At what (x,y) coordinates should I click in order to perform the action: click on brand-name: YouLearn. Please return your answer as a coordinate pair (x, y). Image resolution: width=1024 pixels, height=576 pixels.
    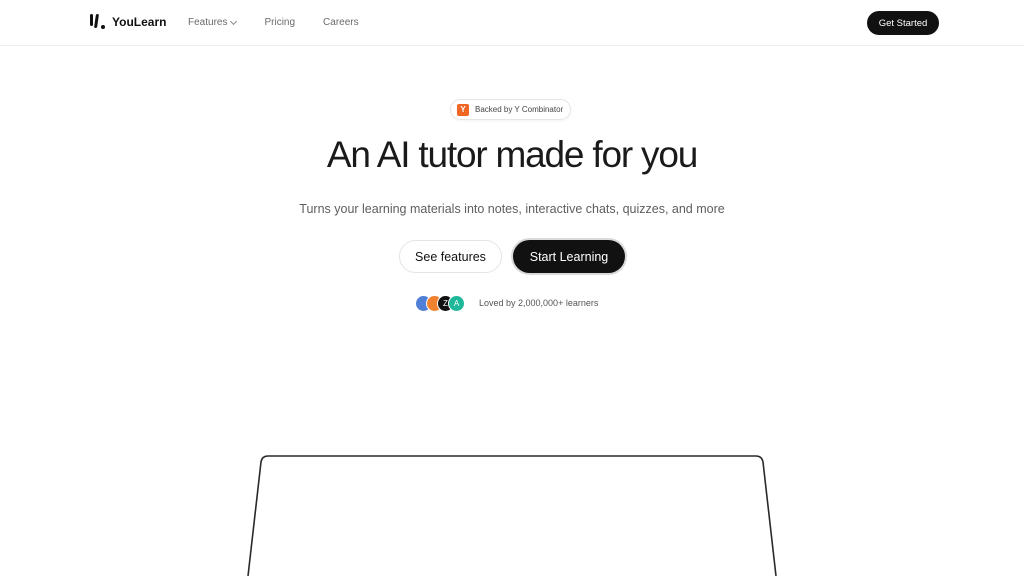
    Looking at the image, I should click on (139, 22).